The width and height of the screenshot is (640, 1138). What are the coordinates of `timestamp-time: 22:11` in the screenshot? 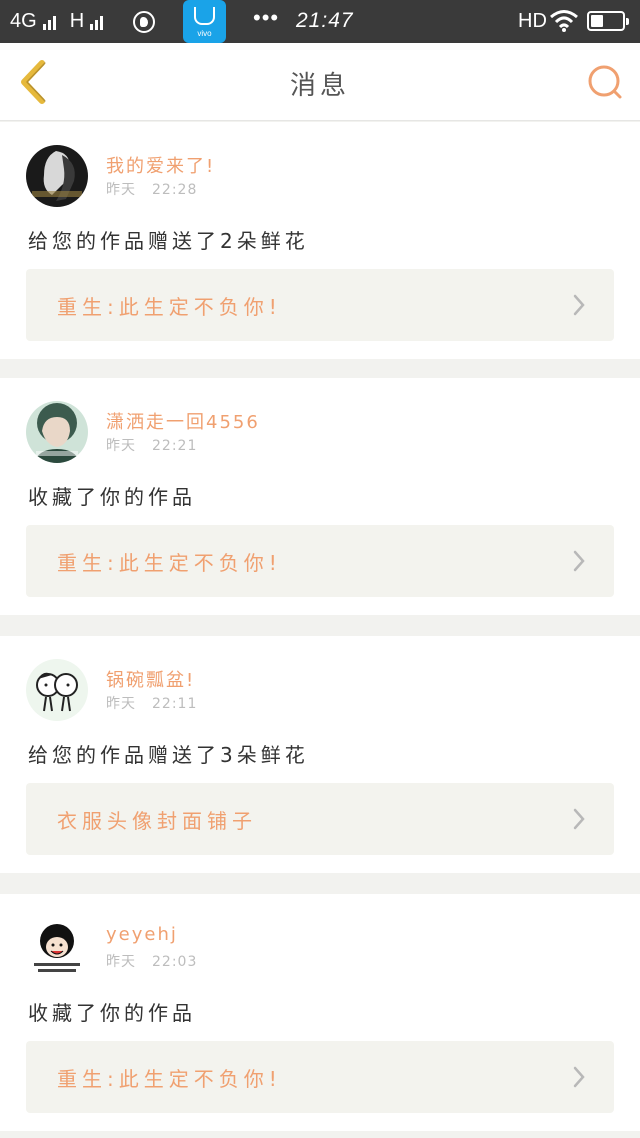 It's located at (175, 704).